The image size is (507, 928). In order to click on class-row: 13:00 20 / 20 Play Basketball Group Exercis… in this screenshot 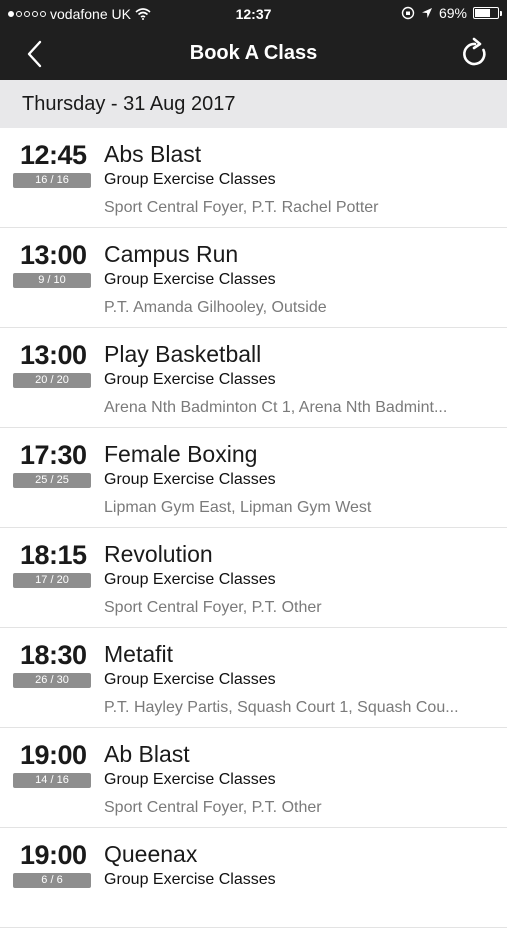, I will do `click(253, 378)`.